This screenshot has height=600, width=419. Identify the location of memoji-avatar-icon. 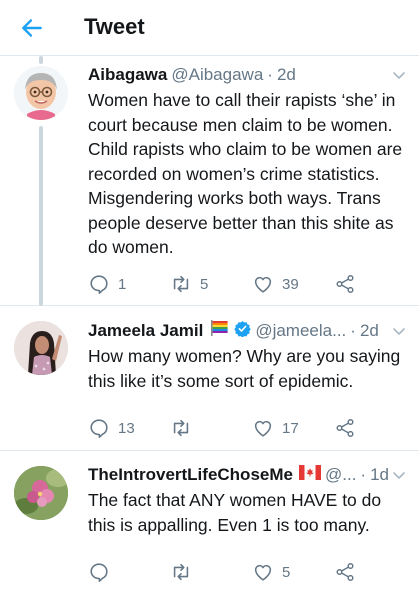
(41, 93).